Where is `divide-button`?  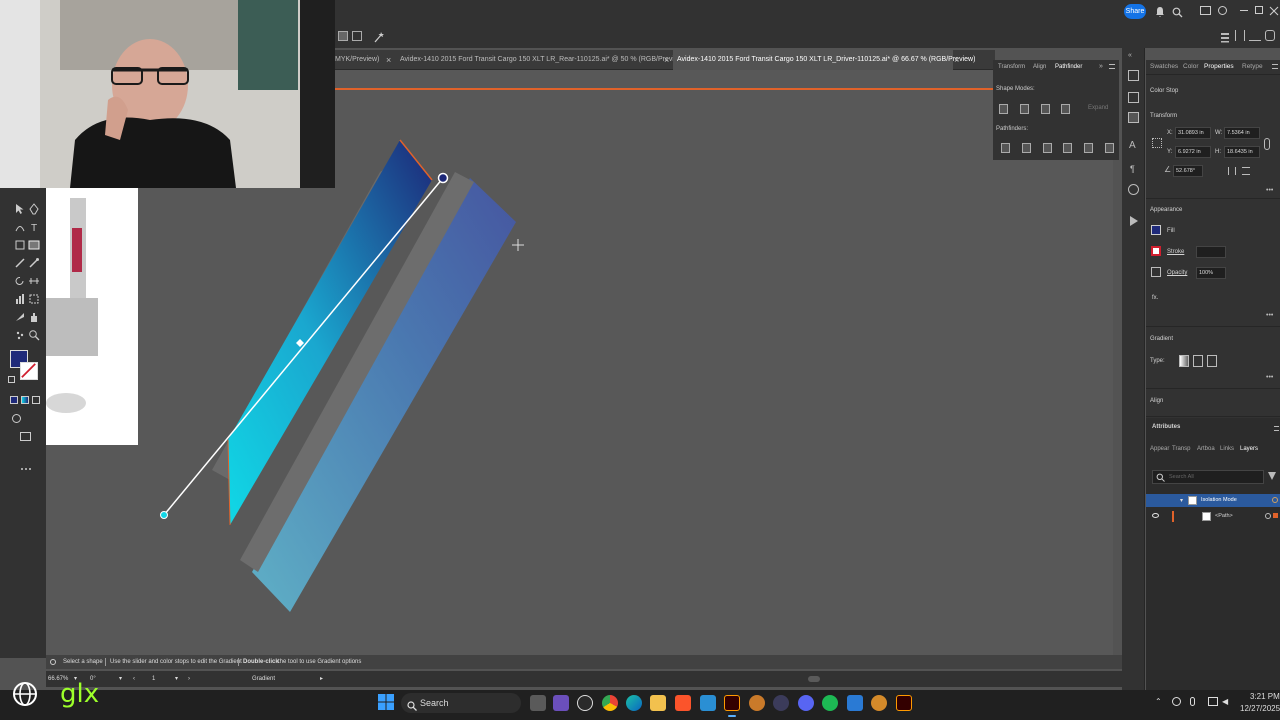 divide-button is located at coordinates (1005, 148).